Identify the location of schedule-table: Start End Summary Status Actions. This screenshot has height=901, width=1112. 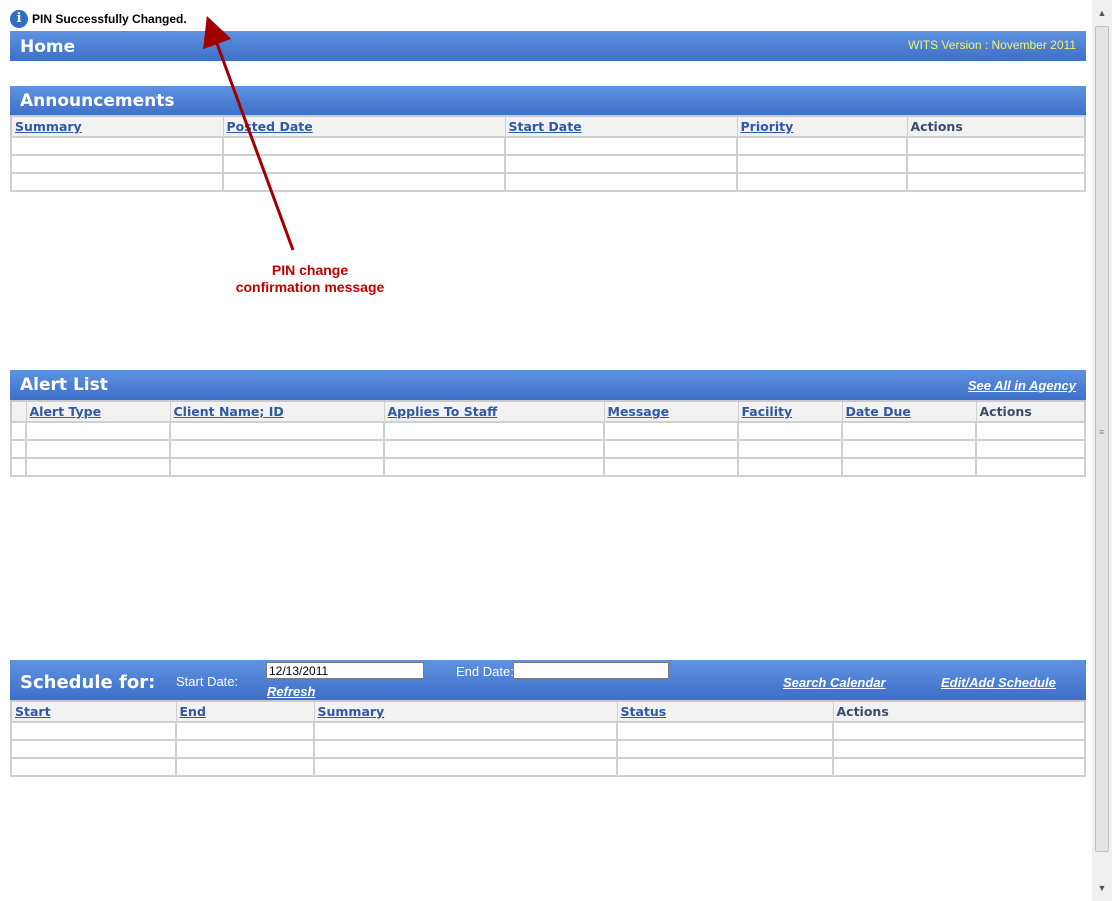
(548, 738).